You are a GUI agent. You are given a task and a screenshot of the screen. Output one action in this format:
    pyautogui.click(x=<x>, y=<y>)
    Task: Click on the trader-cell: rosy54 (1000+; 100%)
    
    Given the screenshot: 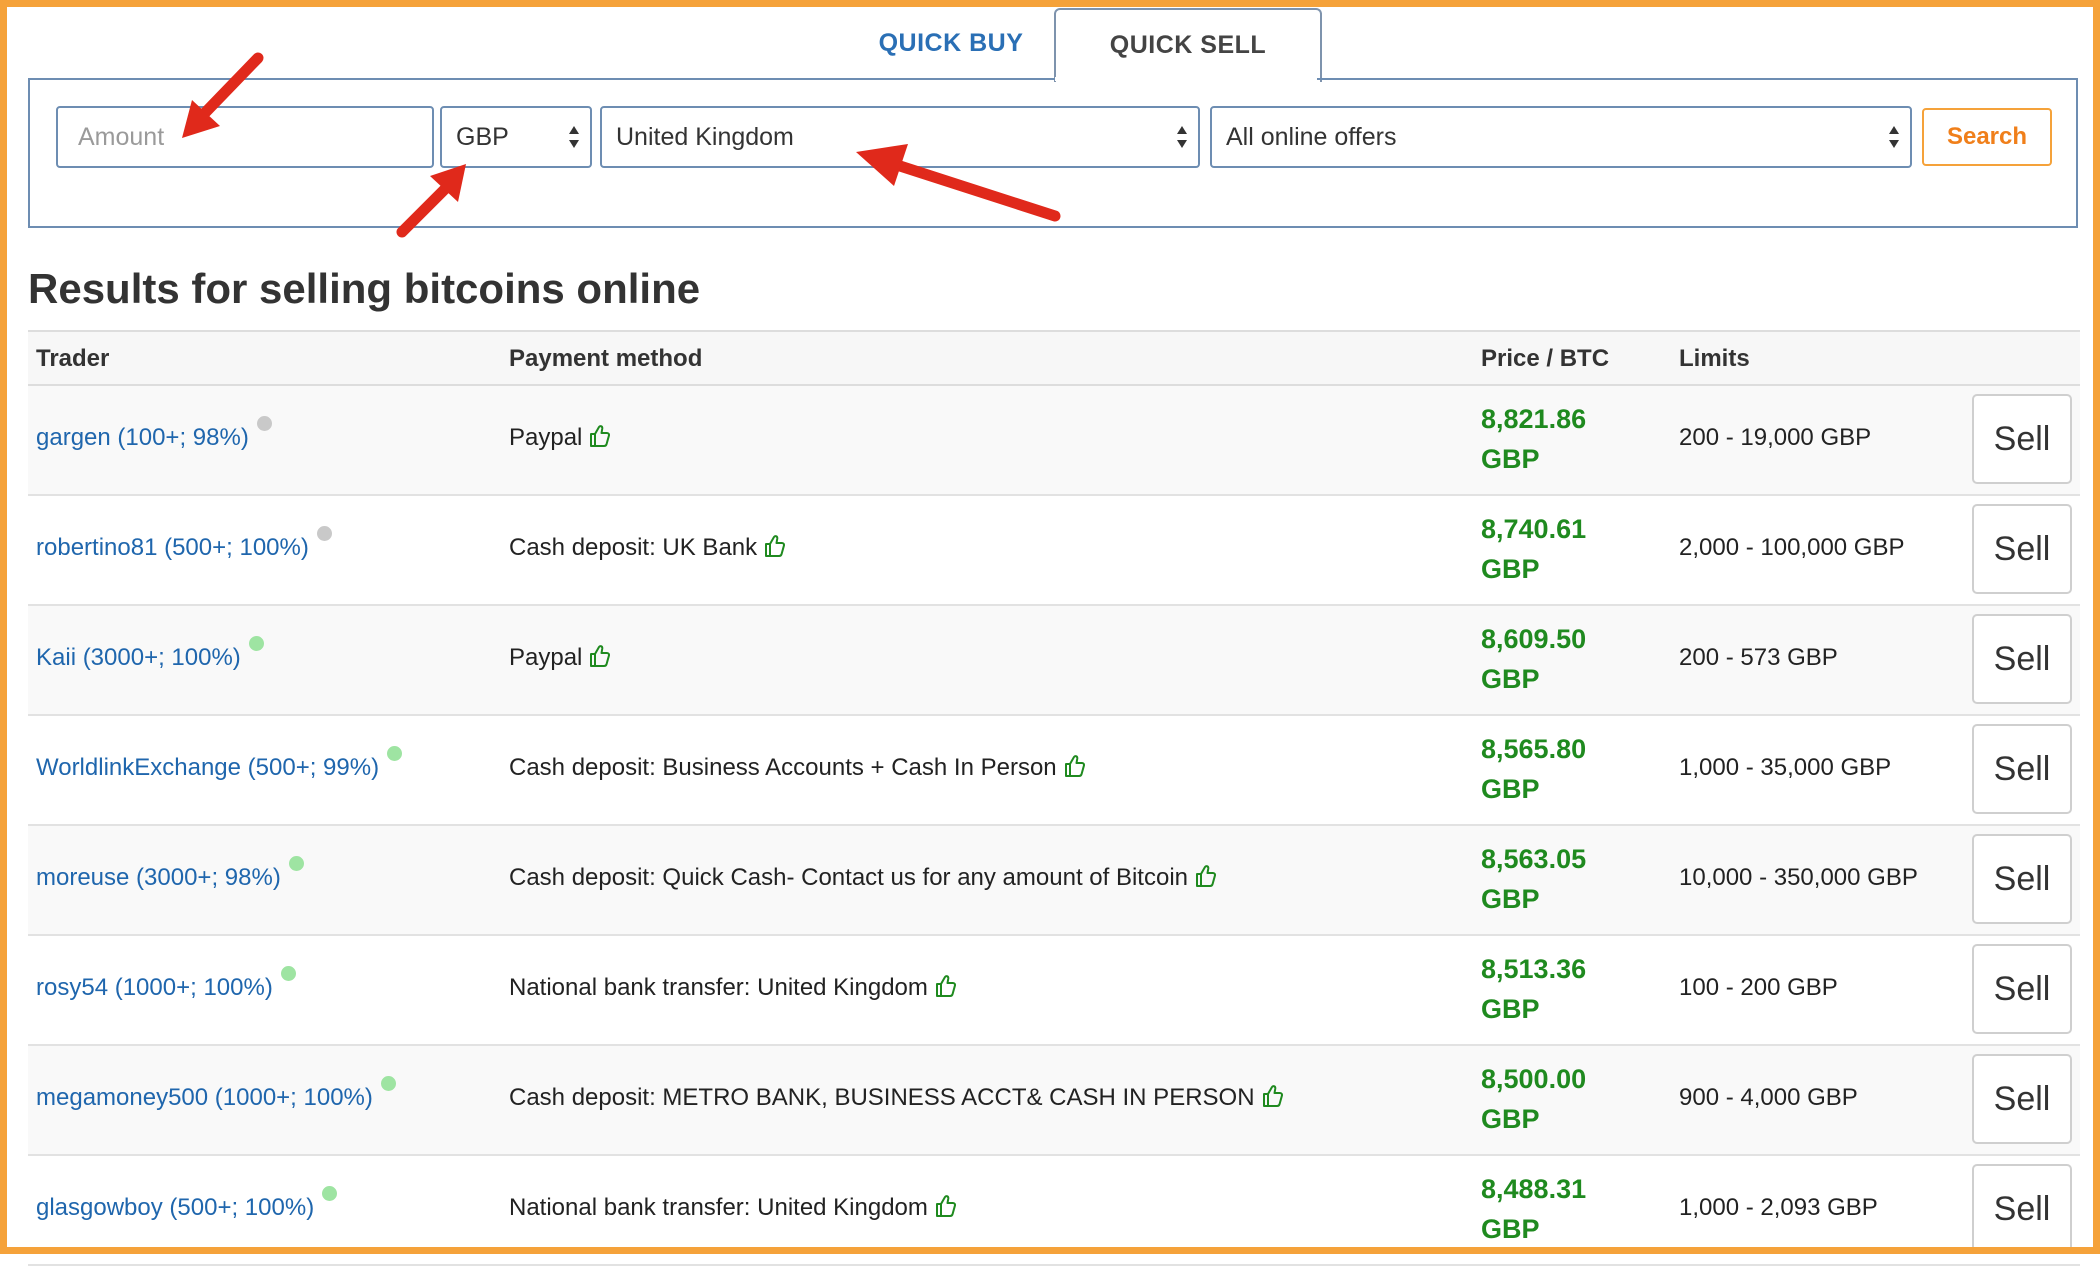 What is the action you would take?
    pyautogui.click(x=166, y=984)
    